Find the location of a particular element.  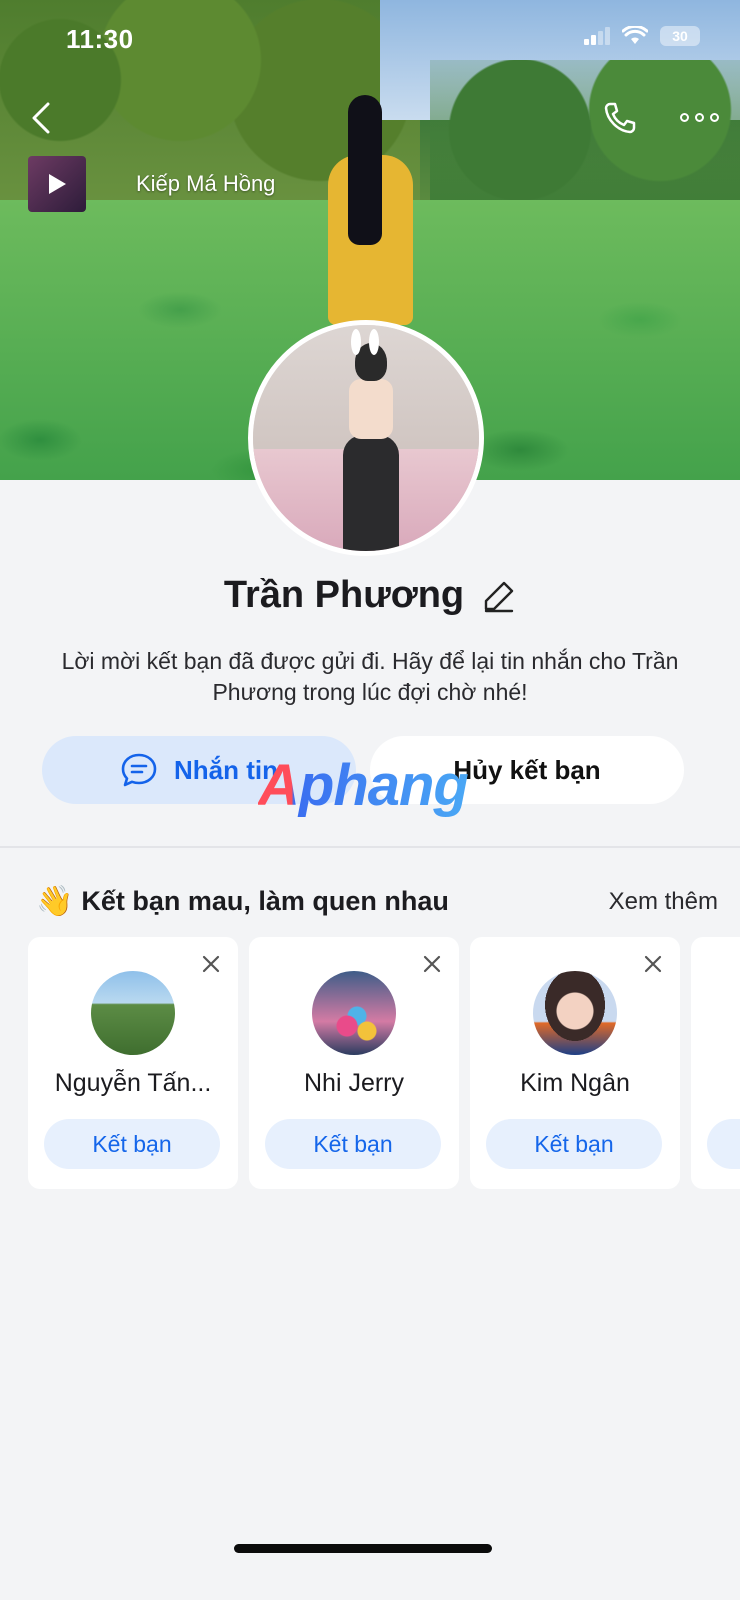

status-time: 11:30 is located at coordinates (100, 39).